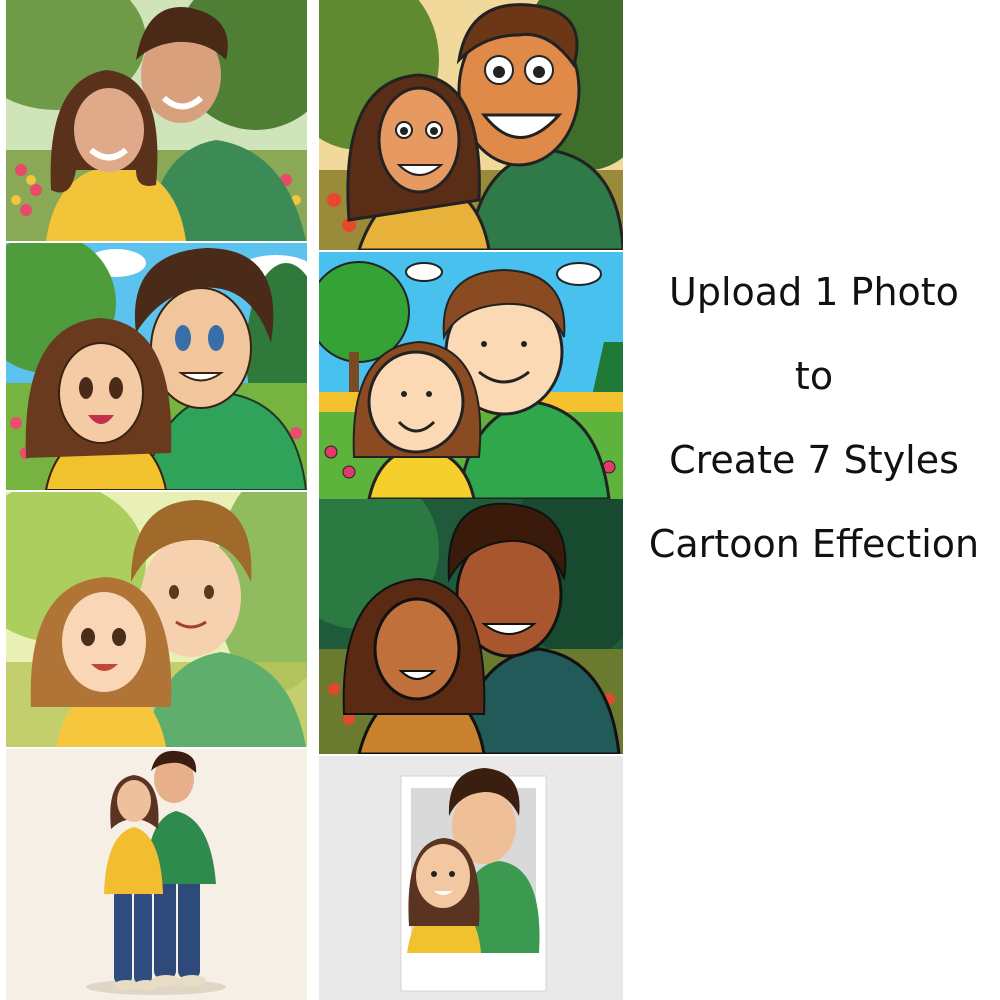 This screenshot has width=1000, height=1000. What do you see at coordinates (471, 375) in the screenshot?
I see `tile-peanuts-comic` at bounding box center [471, 375].